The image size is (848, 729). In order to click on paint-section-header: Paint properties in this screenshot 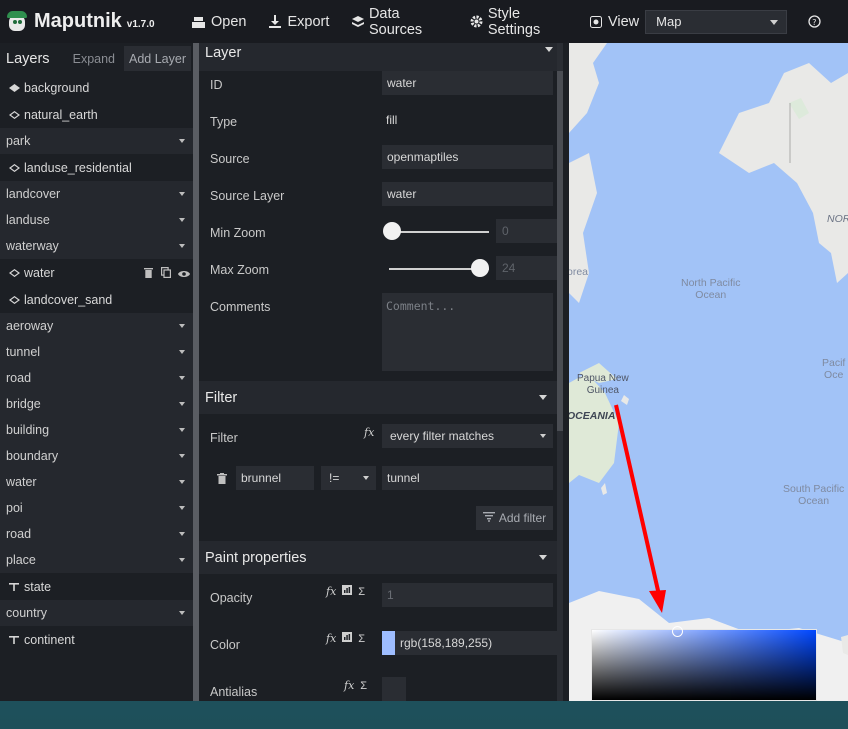, I will do `click(378, 557)`.